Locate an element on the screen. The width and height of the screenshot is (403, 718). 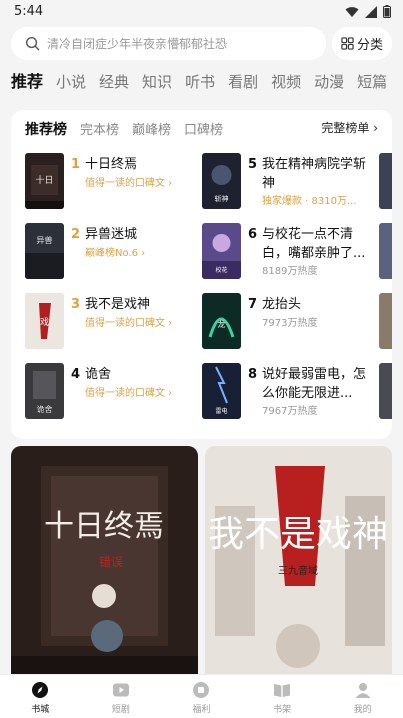
book-item: 校花 6 与校花一点不清白，嘴都亲肿了... 8189万热度 is located at coordinates (292, 251).